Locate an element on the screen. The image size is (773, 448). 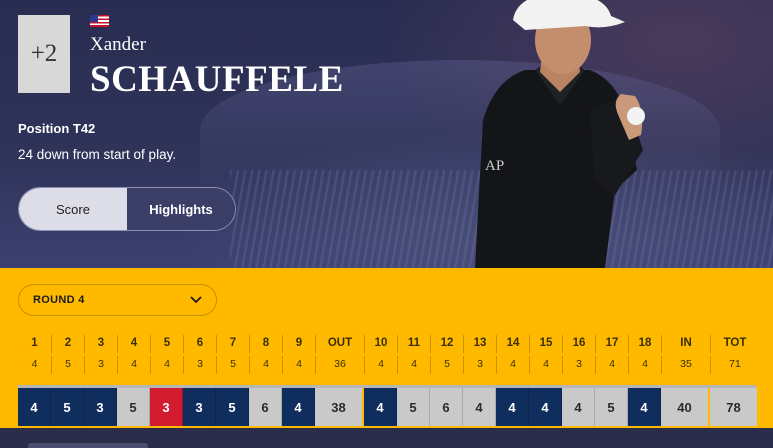
player-last-name: SCHAUFFELE is located at coordinates (217, 79).